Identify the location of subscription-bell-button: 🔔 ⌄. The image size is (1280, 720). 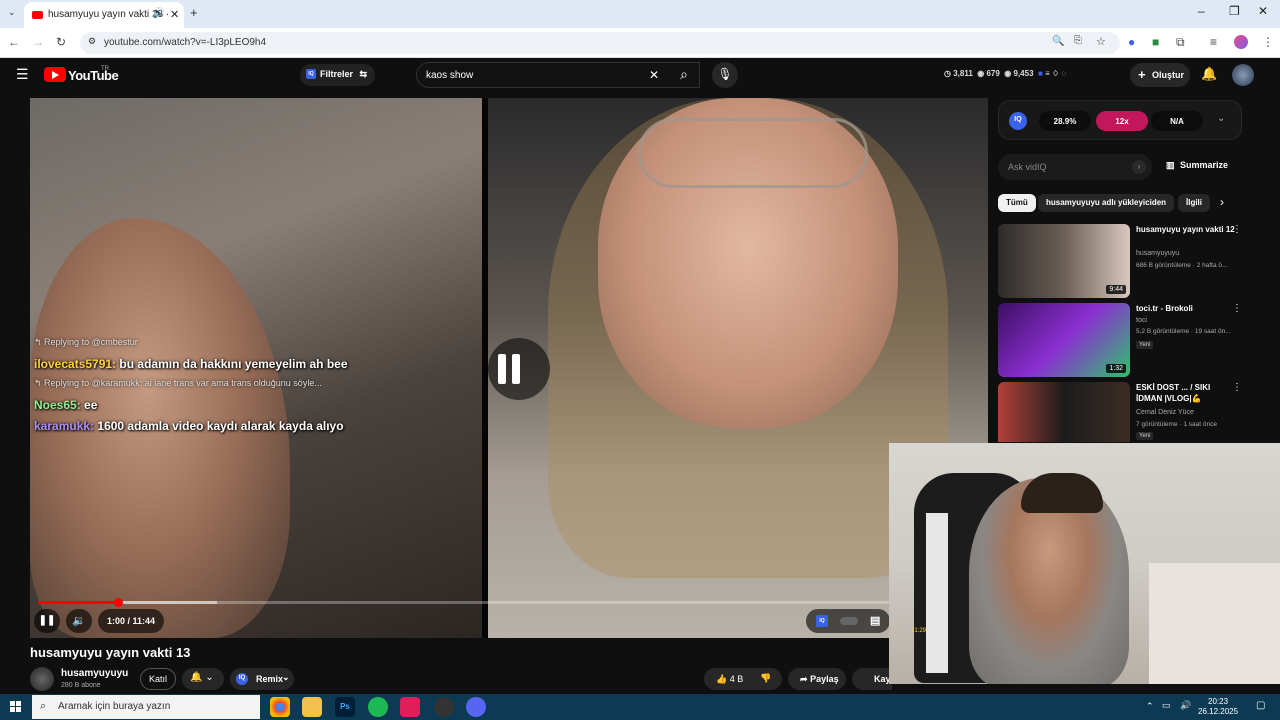
(203, 679).